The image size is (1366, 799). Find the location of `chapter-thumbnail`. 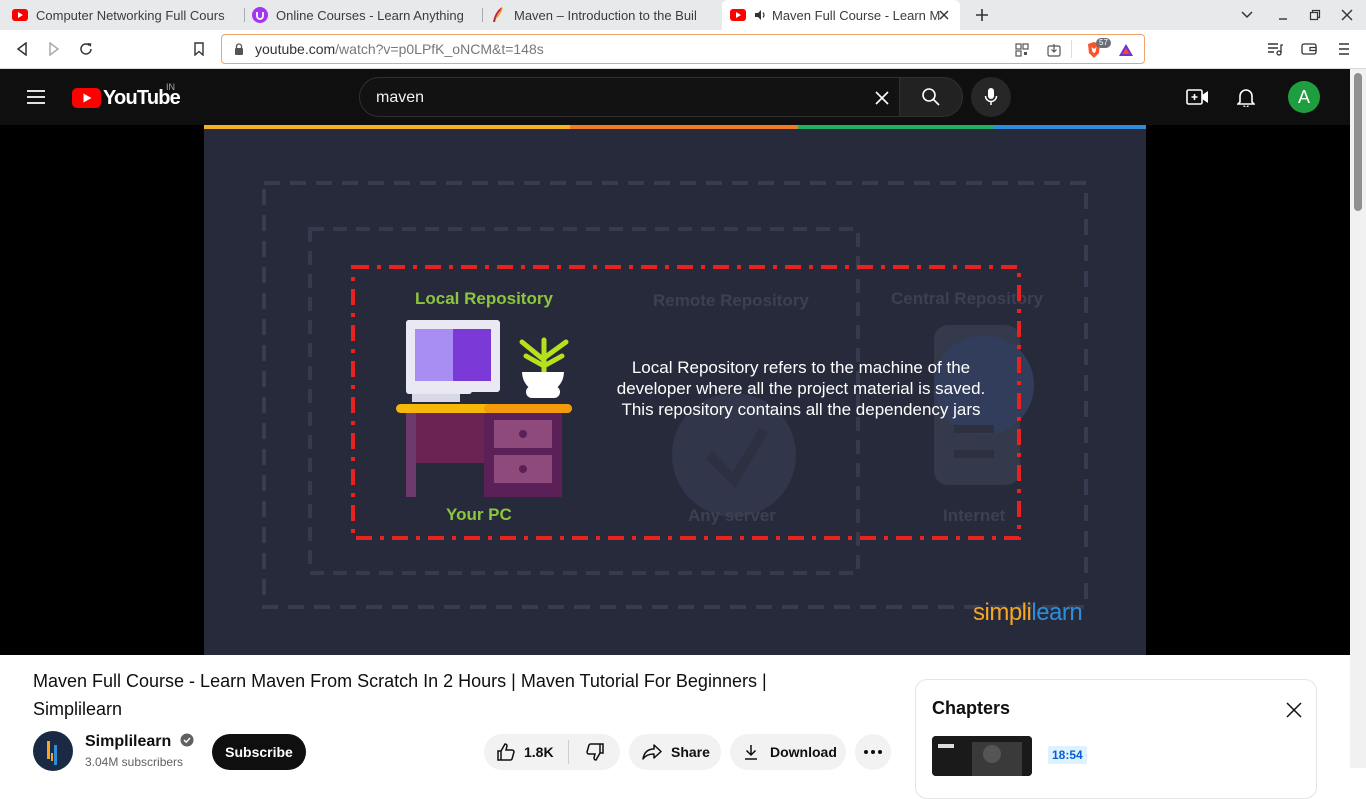

chapter-thumbnail is located at coordinates (982, 756).